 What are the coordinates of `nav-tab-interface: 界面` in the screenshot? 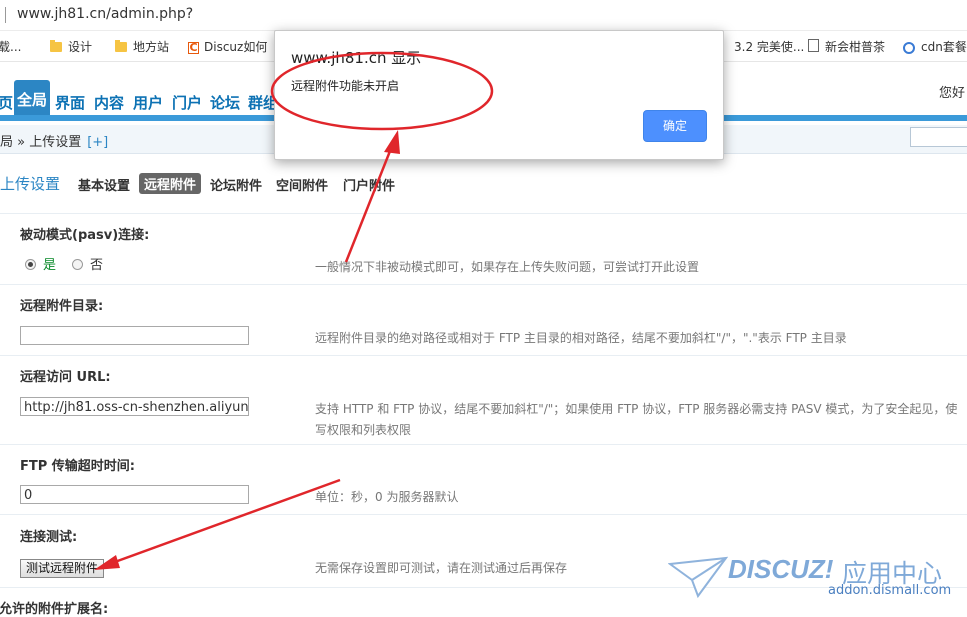 It's located at (70, 102).